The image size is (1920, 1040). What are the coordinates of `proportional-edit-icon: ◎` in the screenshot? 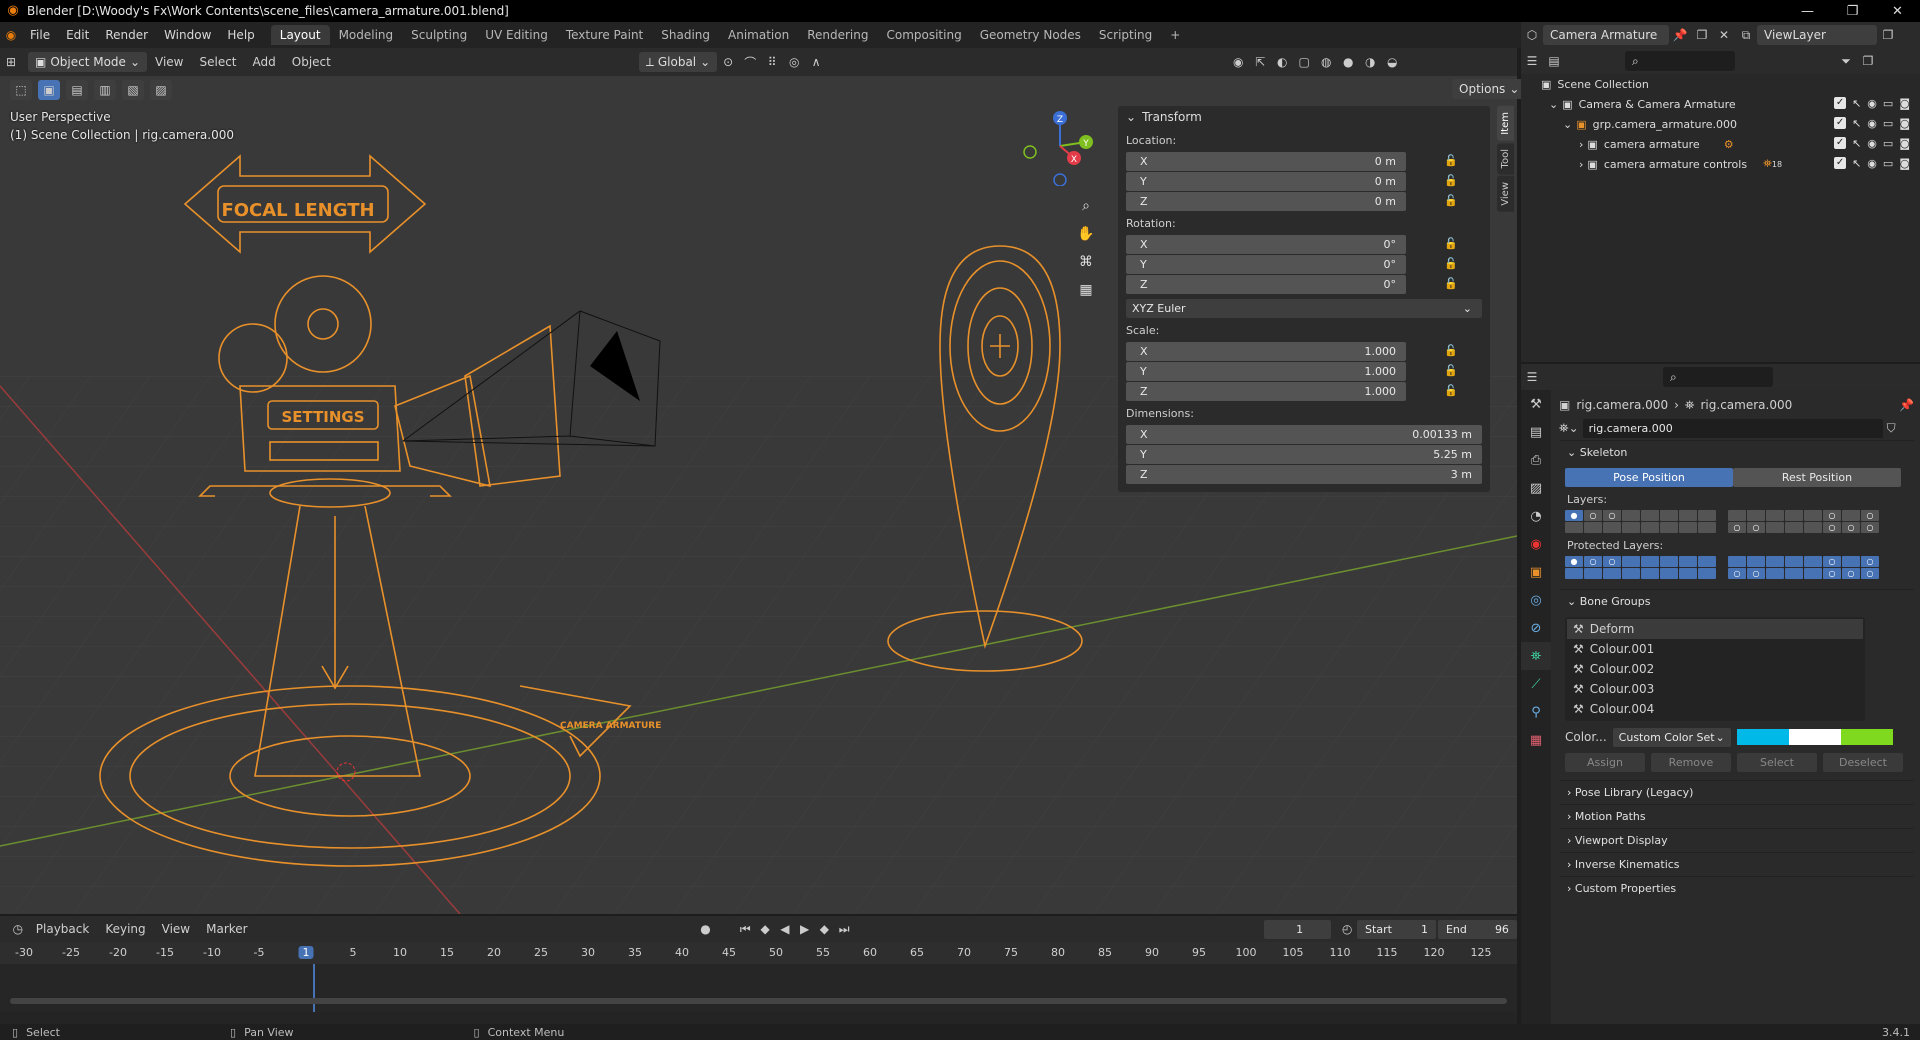 It's located at (794, 62).